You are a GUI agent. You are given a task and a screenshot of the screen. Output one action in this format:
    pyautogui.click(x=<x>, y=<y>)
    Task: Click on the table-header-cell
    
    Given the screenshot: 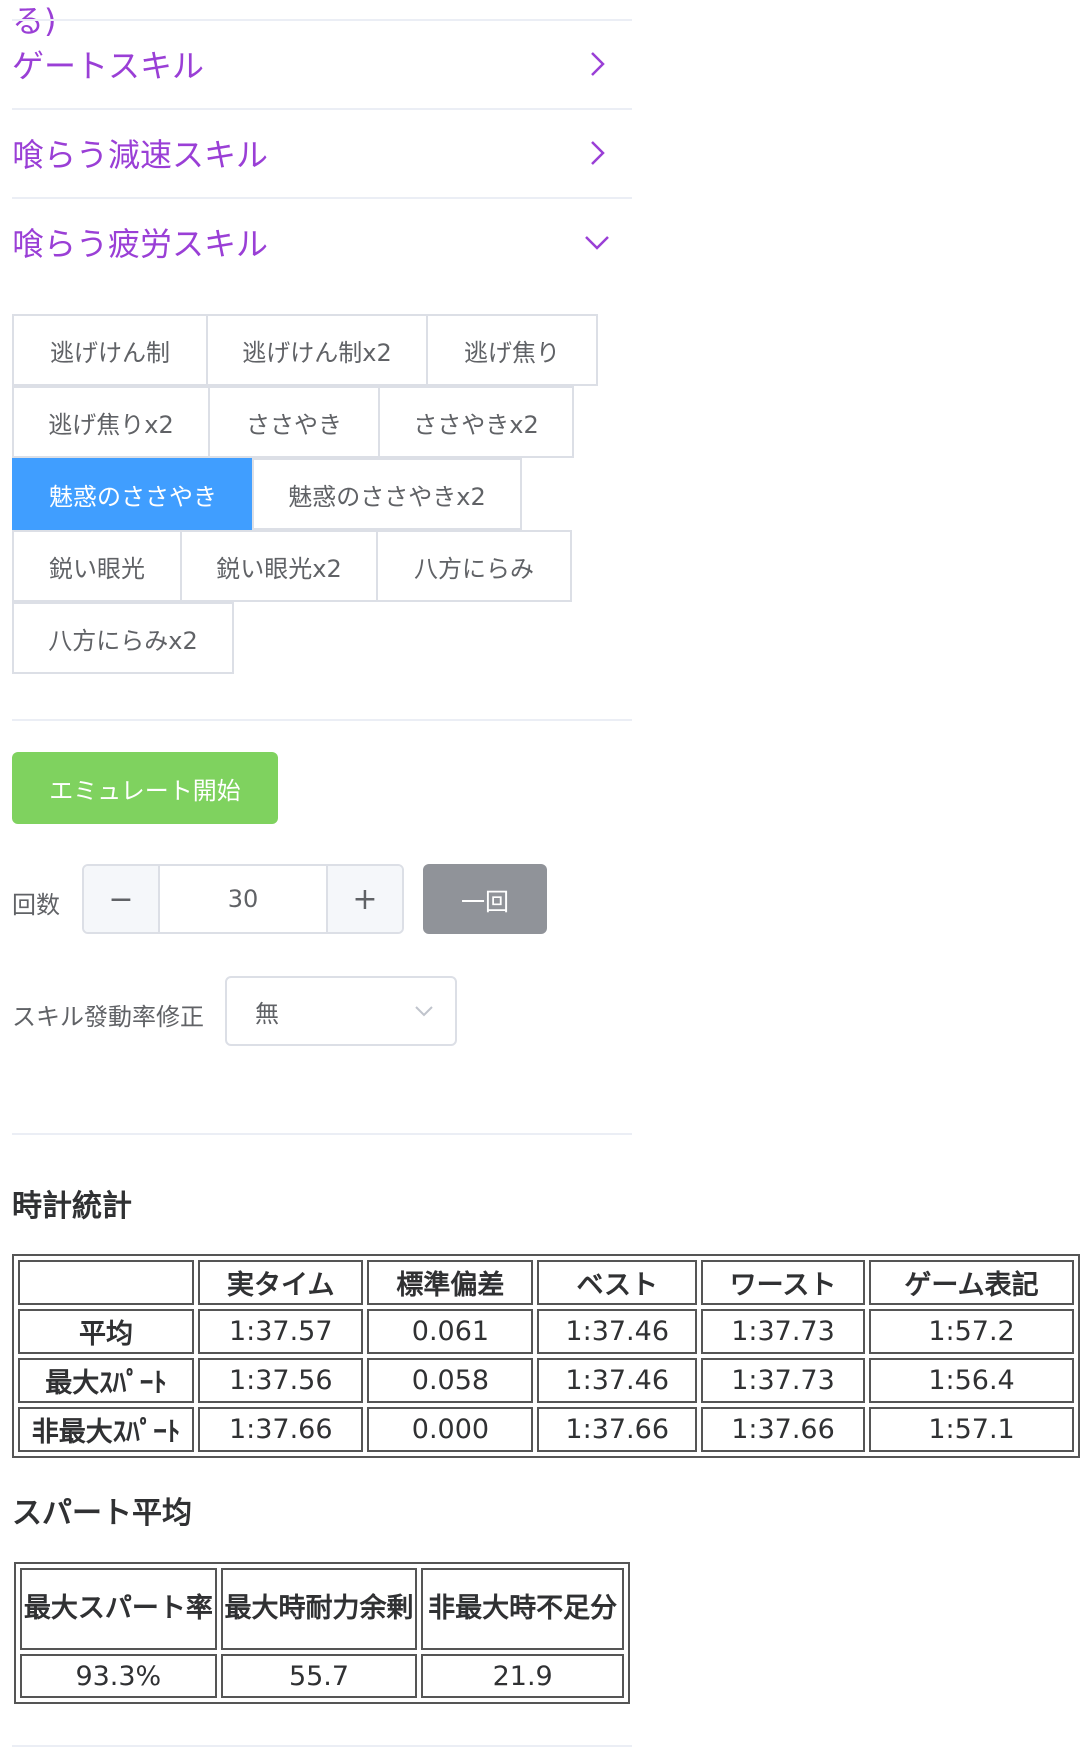 What is the action you would take?
    pyautogui.click(x=106, y=1282)
    